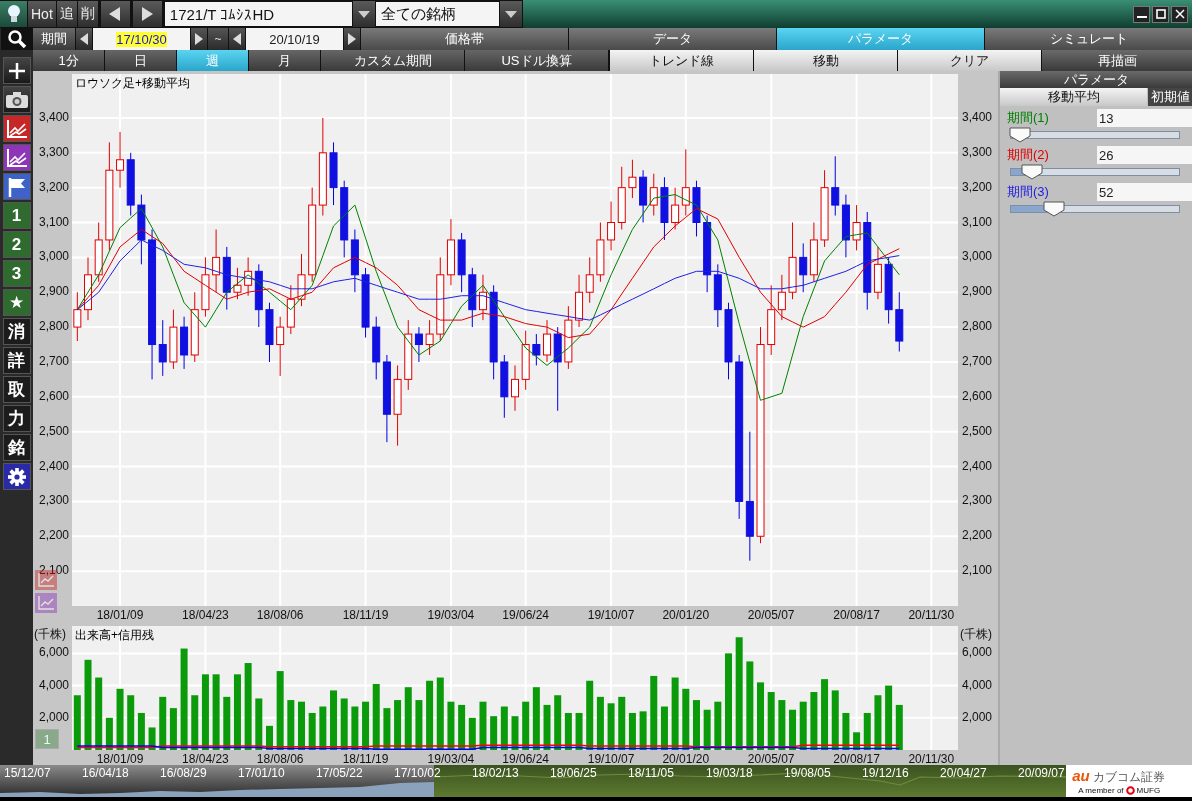  I want to click on parameter-field: 13, so click(1144, 118).